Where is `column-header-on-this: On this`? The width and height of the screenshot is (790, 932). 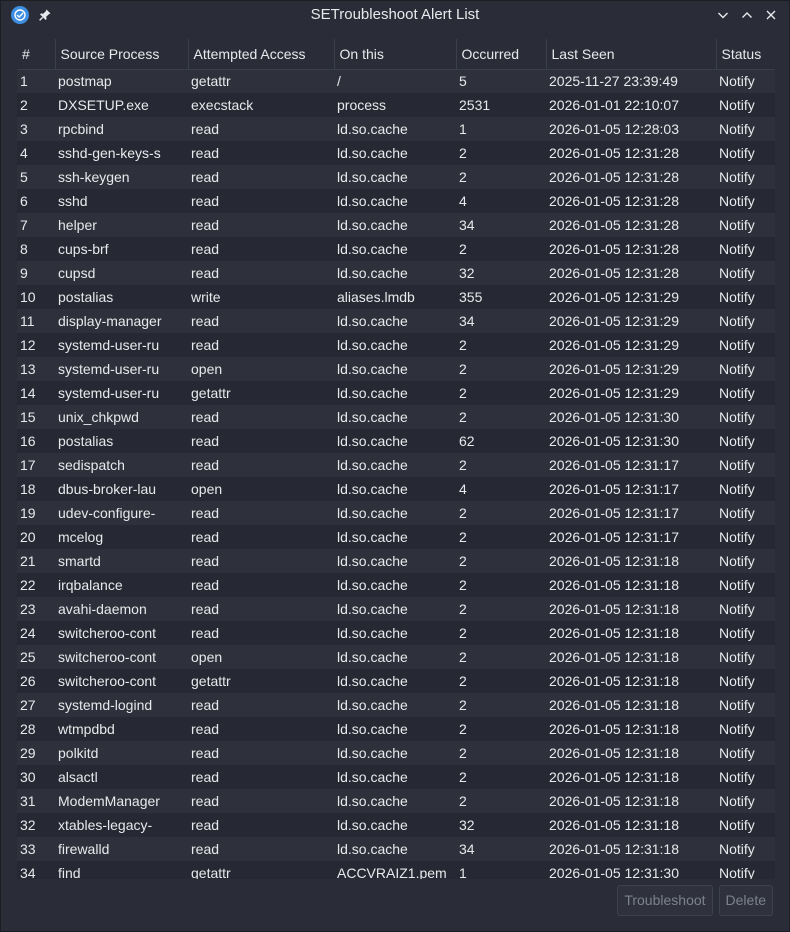 column-header-on-this: On this is located at coordinates (395, 54).